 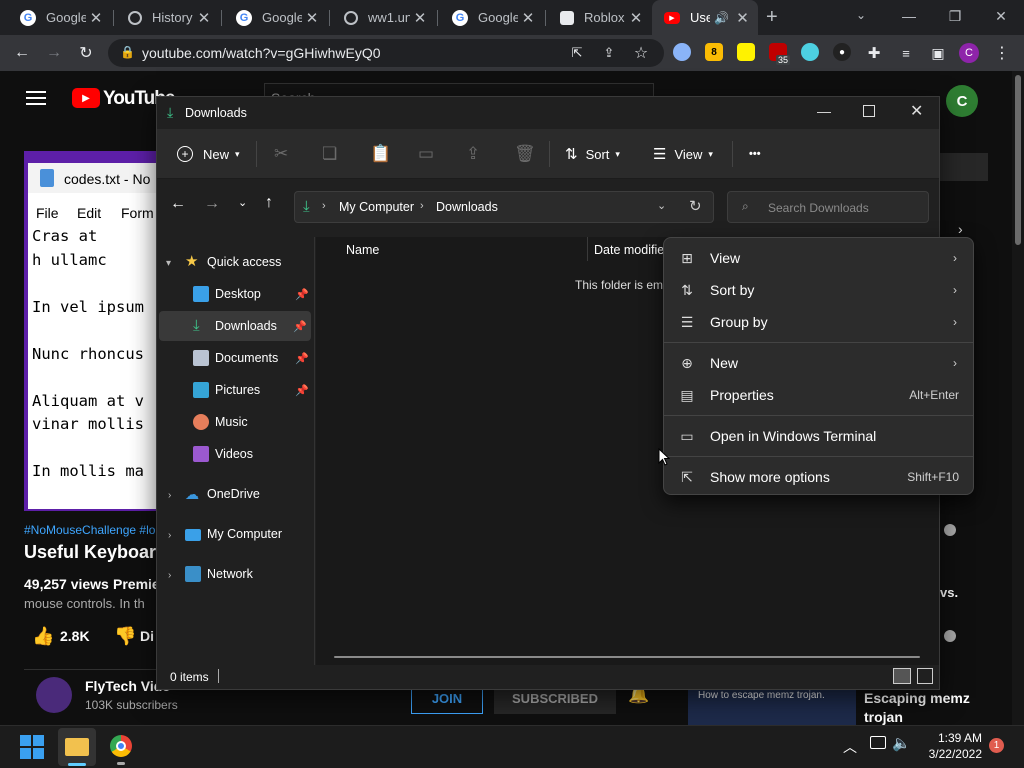 What do you see at coordinates (629, 250) in the screenshot?
I see `column-header-date: Date modifie` at bounding box center [629, 250].